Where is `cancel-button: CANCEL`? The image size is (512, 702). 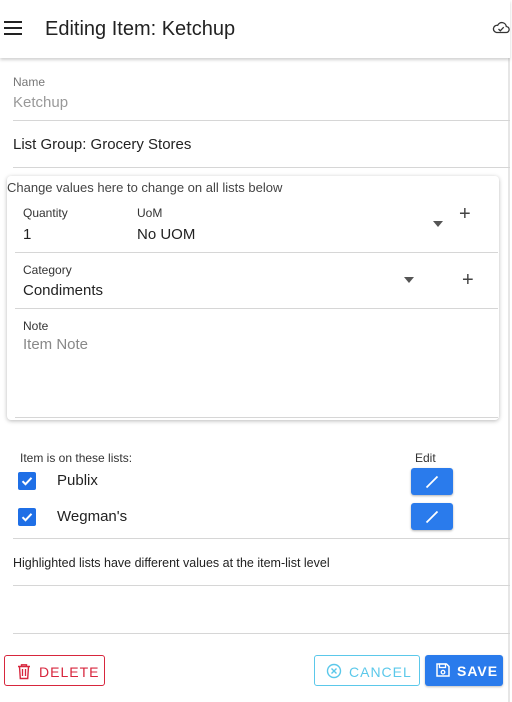
cancel-button: CANCEL is located at coordinates (367, 670).